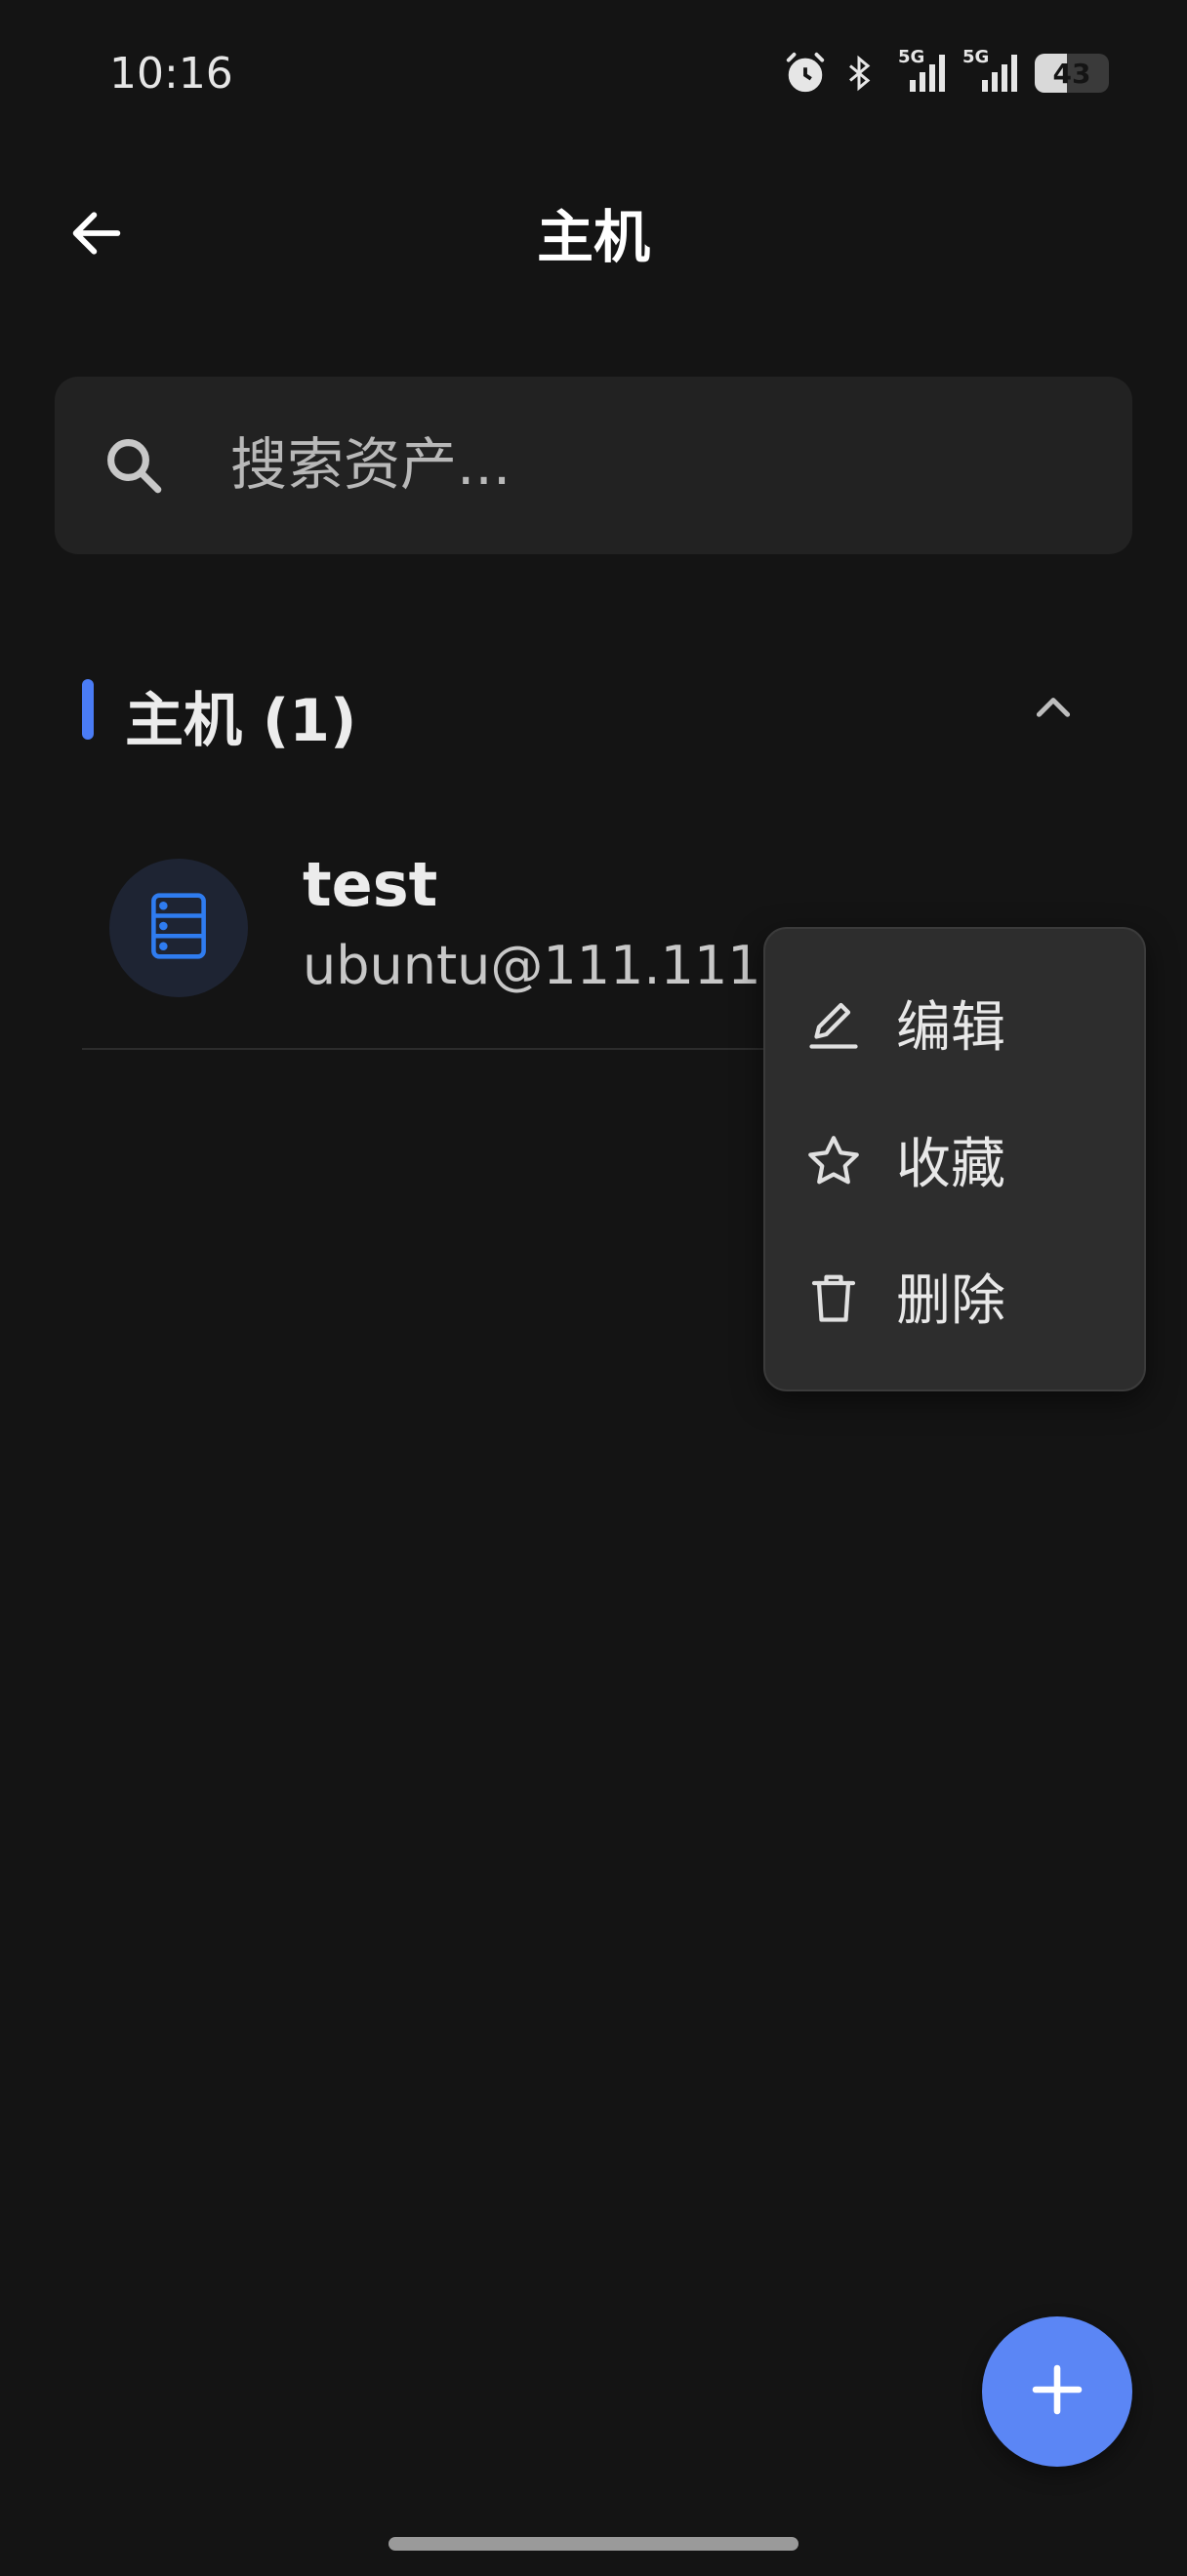 The width and height of the screenshot is (1187, 2576). Describe the element at coordinates (950, 1164) in the screenshot. I see `menu-item-label: 收藏` at that location.